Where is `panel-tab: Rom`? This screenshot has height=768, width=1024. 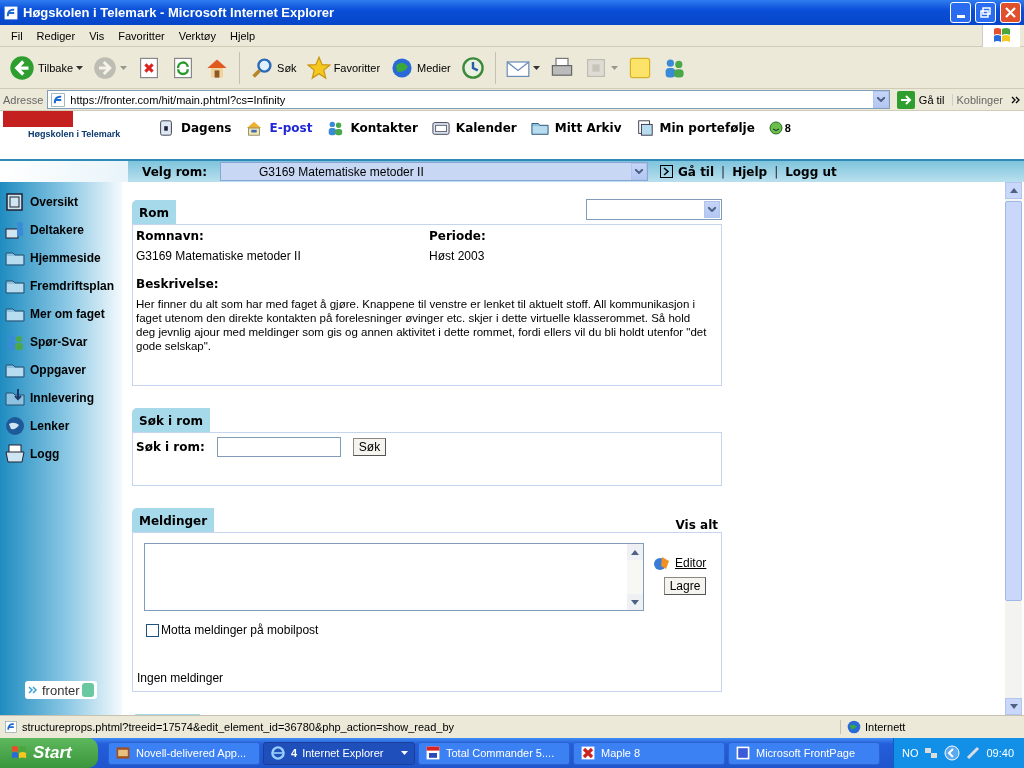
panel-tab: Rom is located at coordinates (154, 212).